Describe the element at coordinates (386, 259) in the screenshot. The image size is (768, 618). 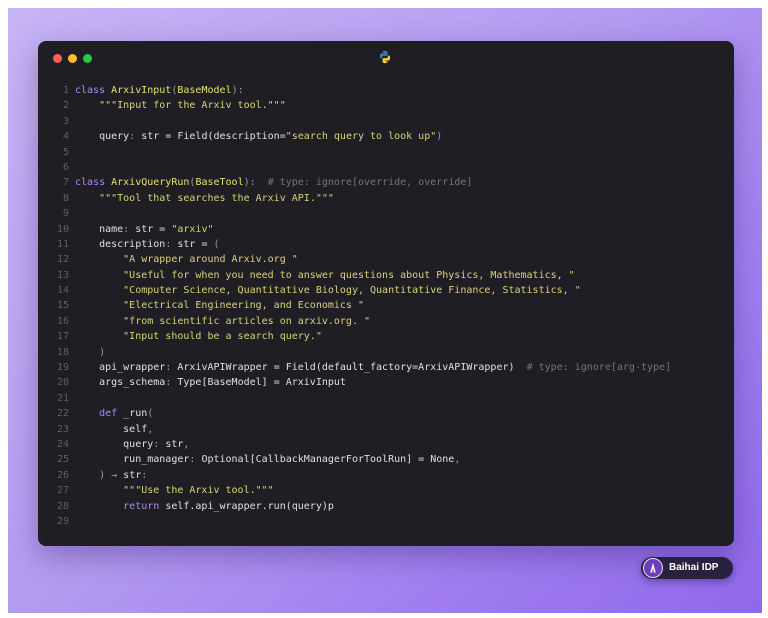
I see `code-line: 12 "A wrapper around Arxiv.org "` at that location.